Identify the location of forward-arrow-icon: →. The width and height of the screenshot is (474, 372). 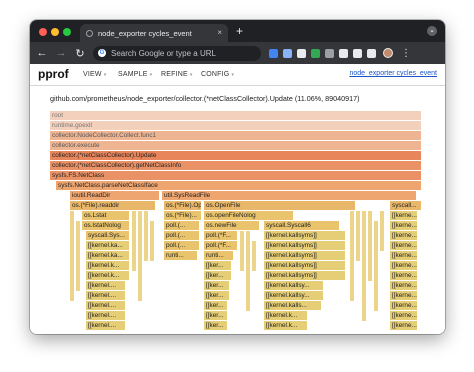
(61, 53).